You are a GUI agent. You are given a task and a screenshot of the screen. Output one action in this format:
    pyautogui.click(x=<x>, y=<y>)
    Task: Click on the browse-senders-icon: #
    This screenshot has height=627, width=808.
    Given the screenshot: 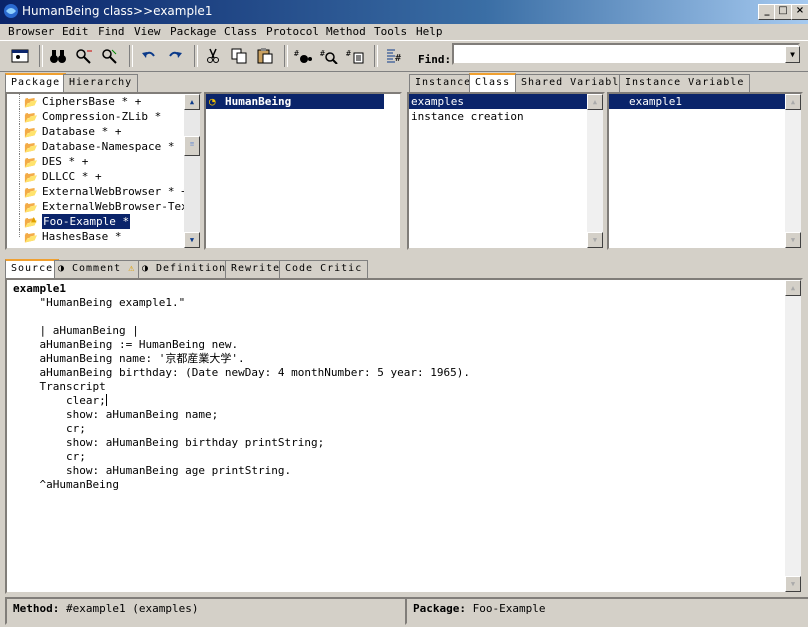 What is the action you would take?
    pyautogui.click(x=303, y=56)
    